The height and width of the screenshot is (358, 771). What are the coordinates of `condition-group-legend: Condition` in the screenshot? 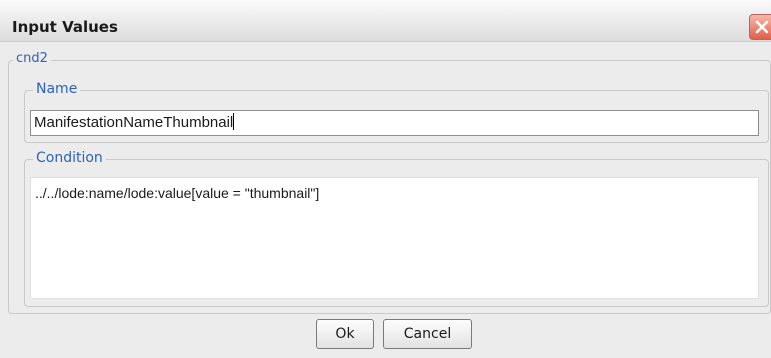 It's located at (69, 158).